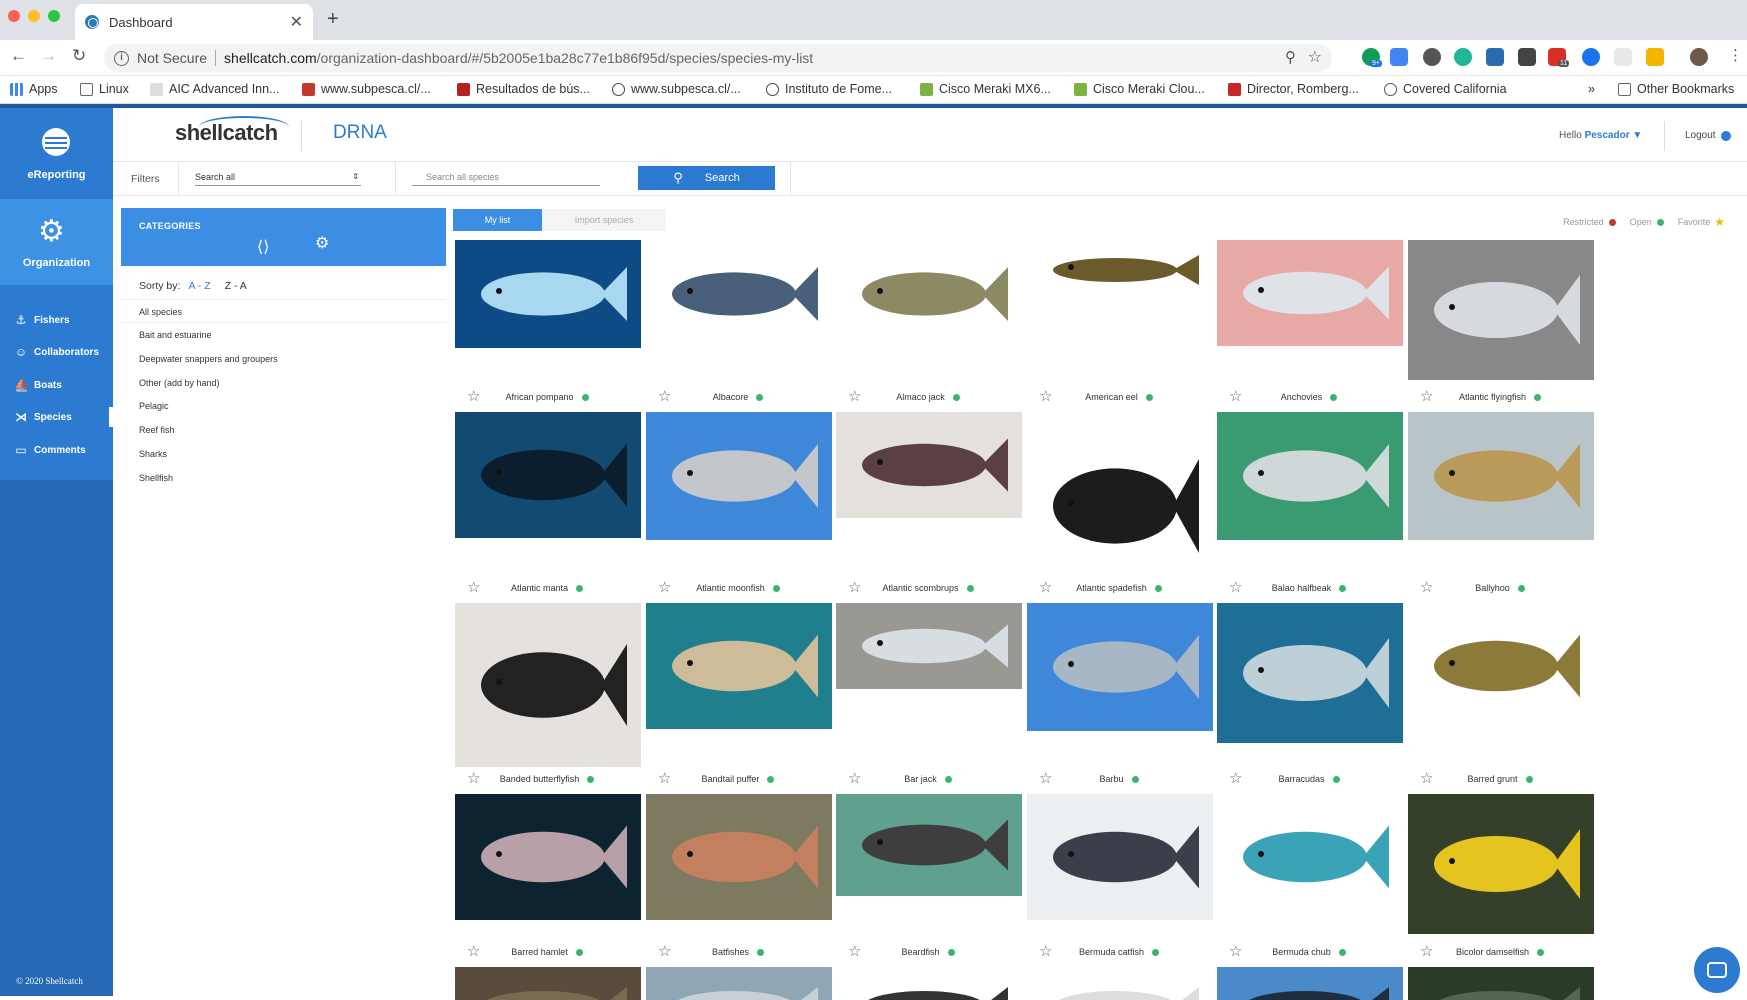 The height and width of the screenshot is (1000, 1747). Describe the element at coordinates (278, 179) in the screenshot. I see `filter-select: Search all ⇕` at that location.